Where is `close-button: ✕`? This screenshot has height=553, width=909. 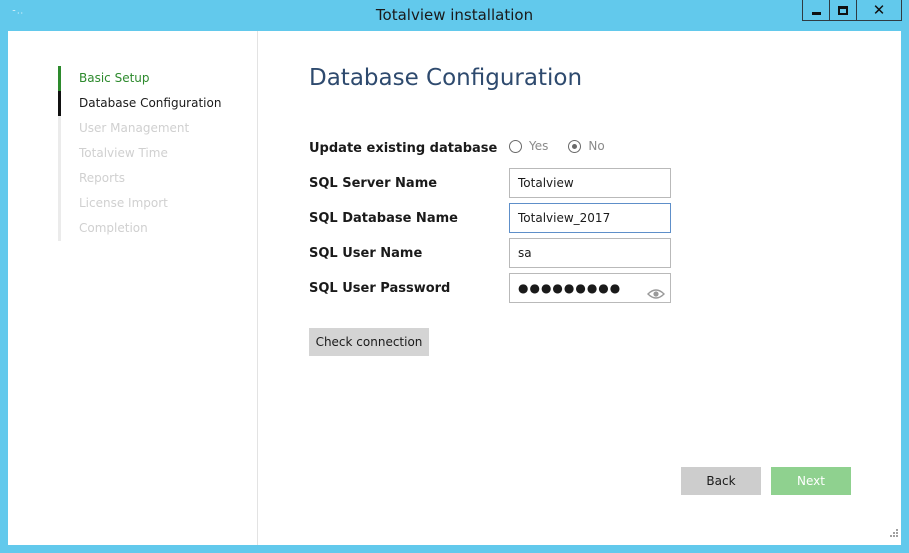
close-button: ✕ is located at coordinates (879, 10).